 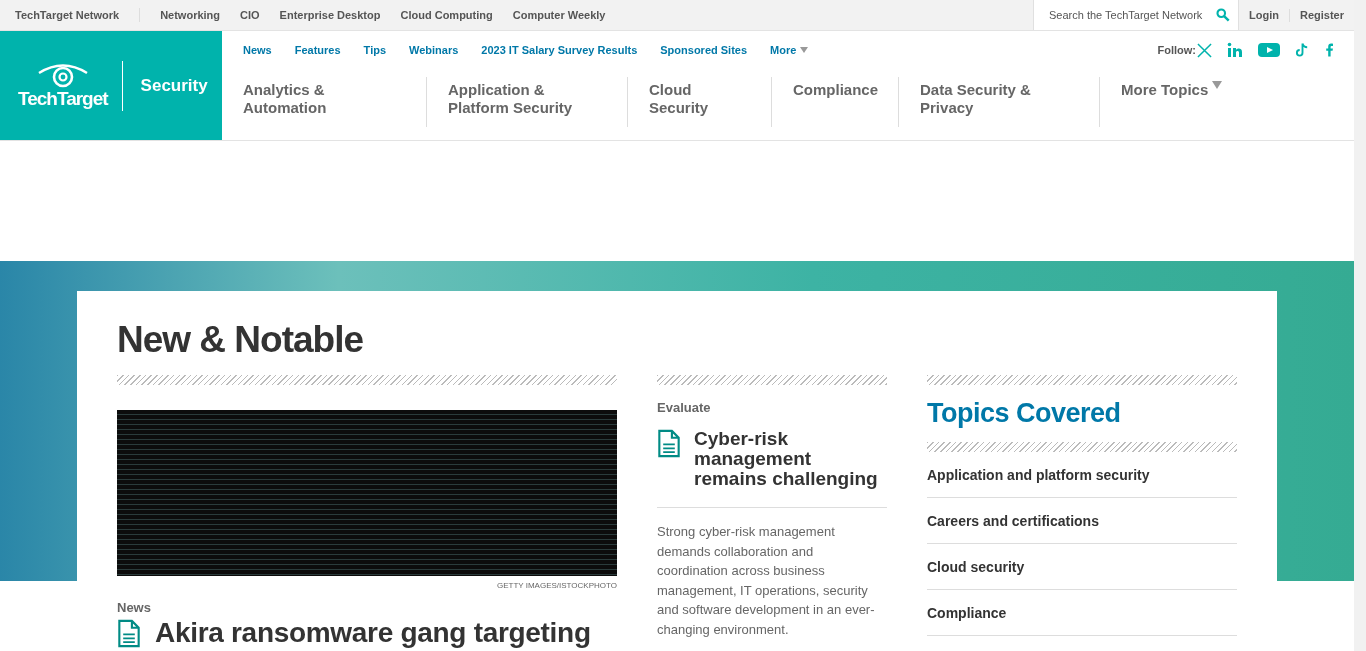 I want to click on network-link: Networking, so click(x=190, y=15).